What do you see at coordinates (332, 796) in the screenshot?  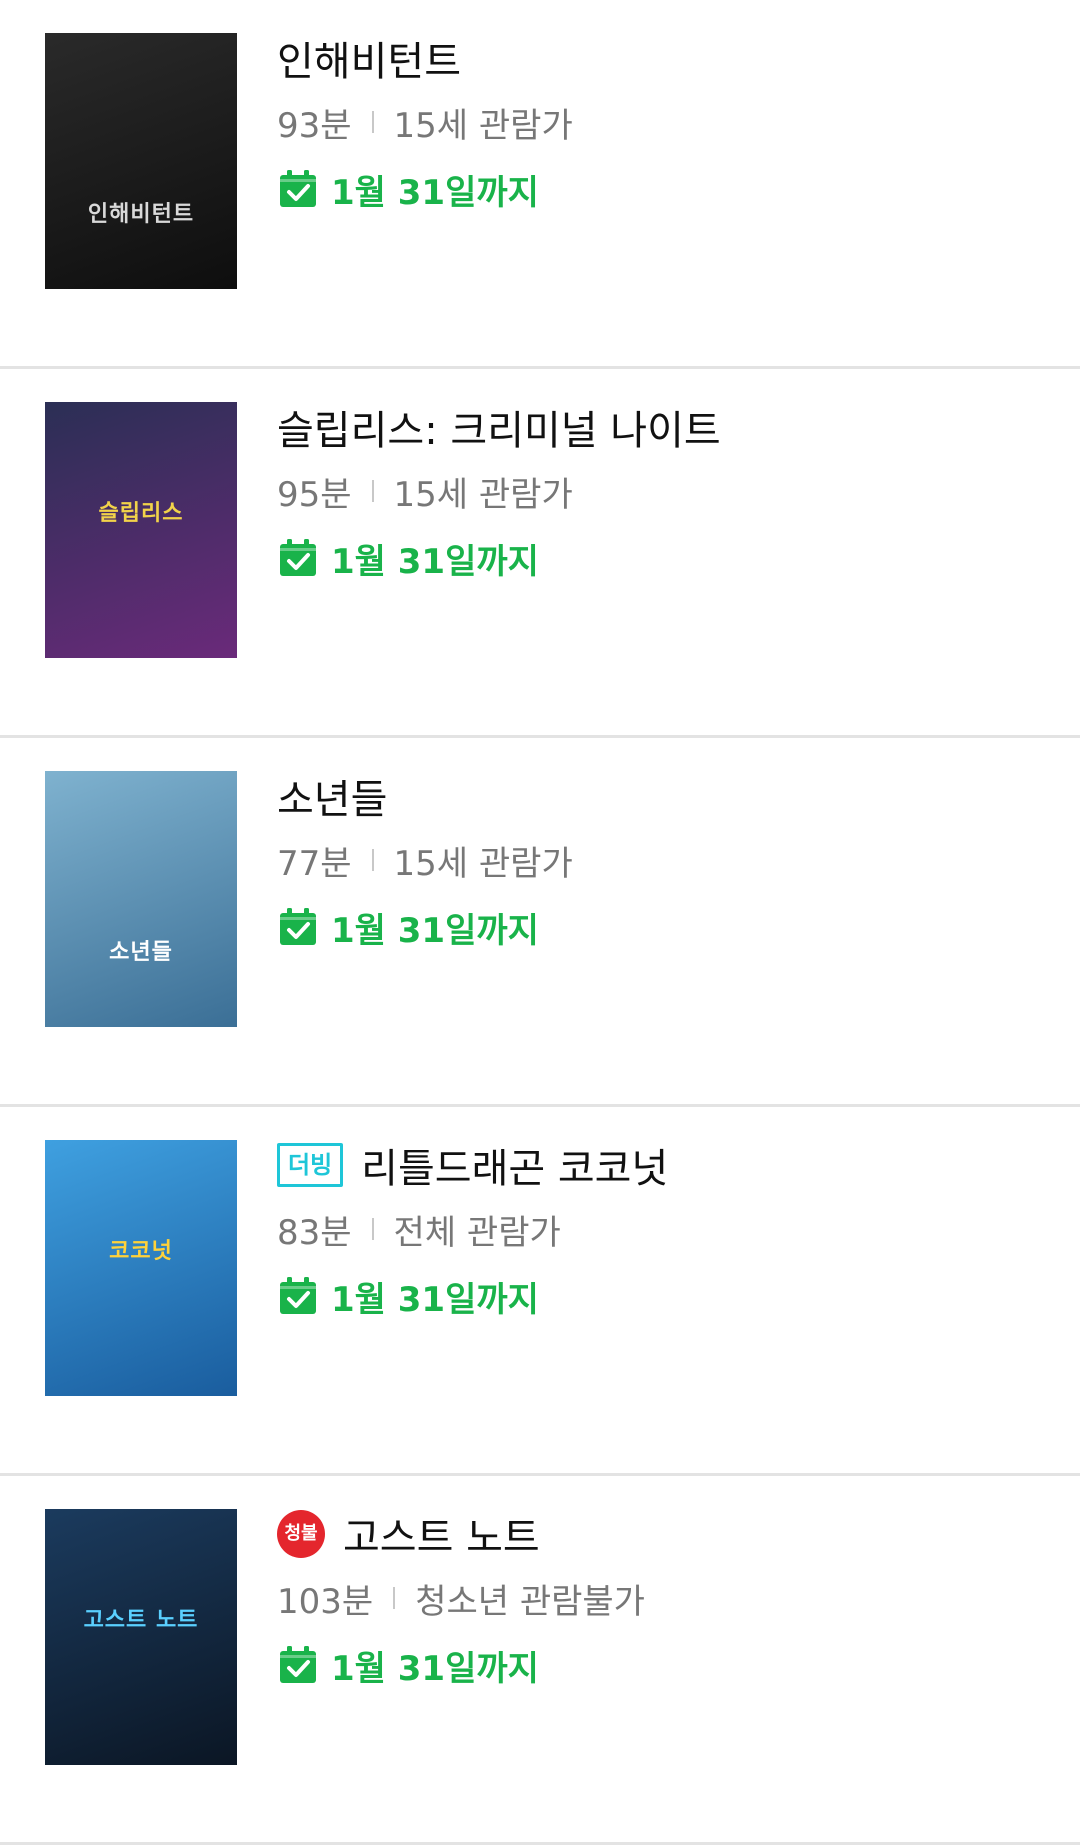 I see `movie-title: 소년들` at bounding box center [332, 796].